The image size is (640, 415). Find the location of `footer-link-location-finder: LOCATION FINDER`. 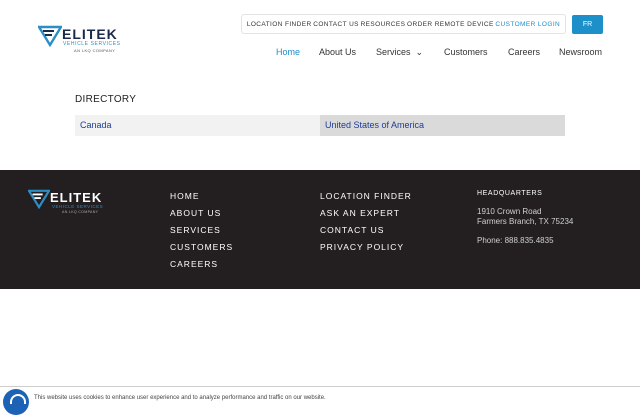

footer-link-location-finder: LOCATION FINDER is located at coordinates (366, 196).